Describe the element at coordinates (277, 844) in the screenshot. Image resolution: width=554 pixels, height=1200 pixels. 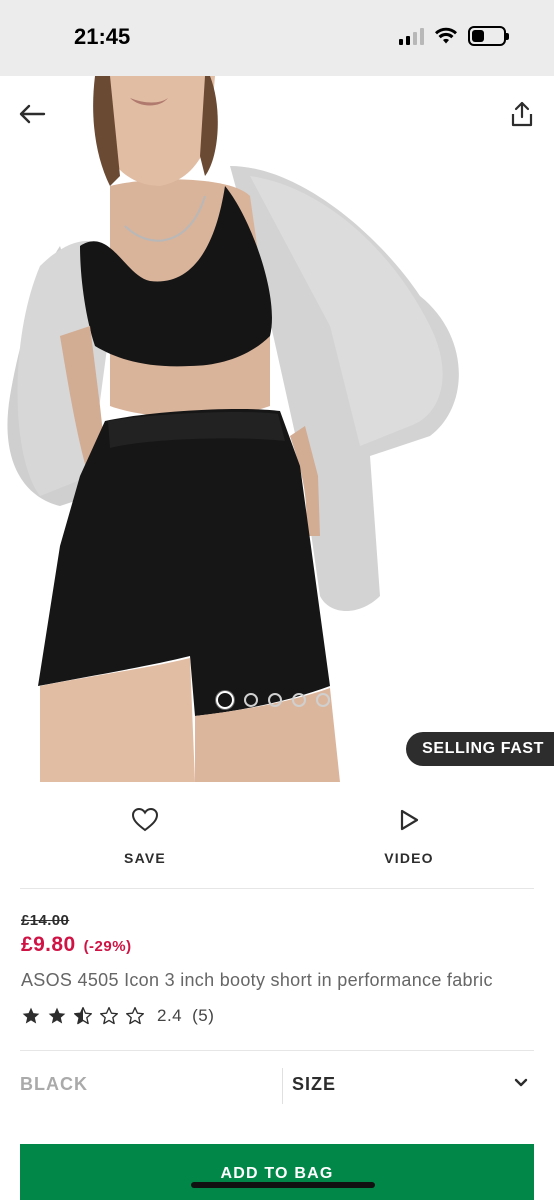
I see `product-actions: SAVE VIDEO` at that location.